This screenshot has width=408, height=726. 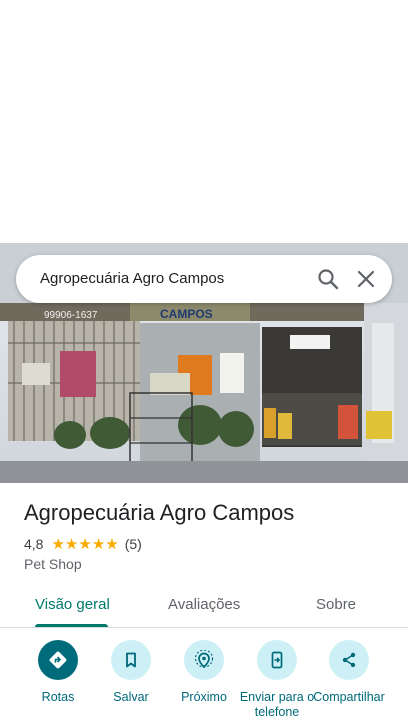 I want to click on share-button: Compartilhar, so click(x=349, y=672).